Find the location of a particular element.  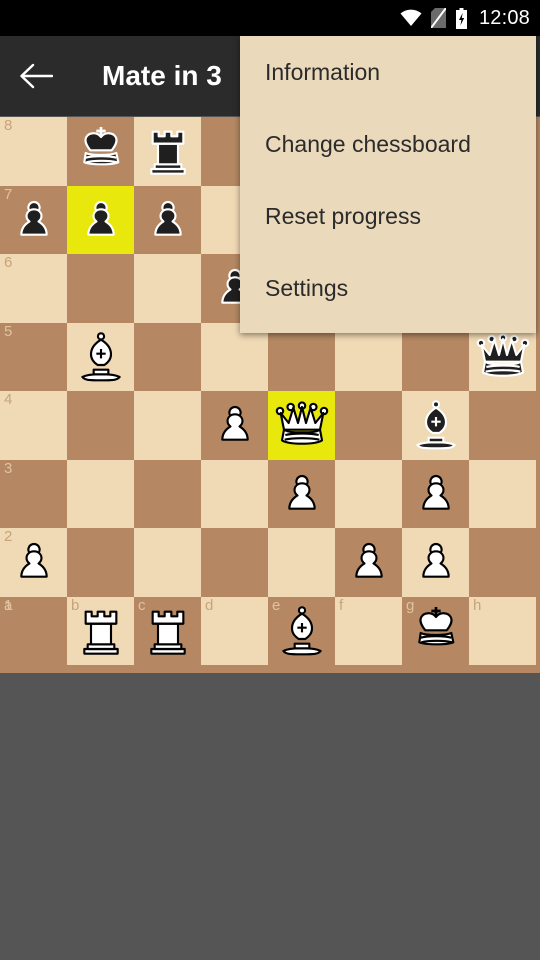

board-square-c6 is located at coordinates (167, 288).